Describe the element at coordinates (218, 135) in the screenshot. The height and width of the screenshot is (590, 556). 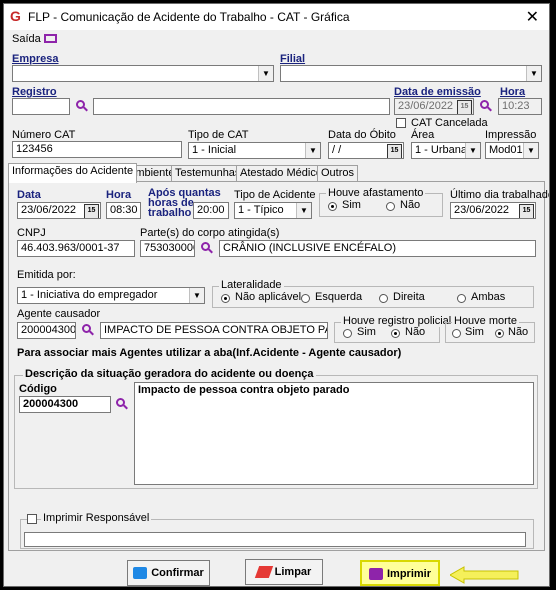
I see `tipo-cat-label: Tipo de CAT` at that location.